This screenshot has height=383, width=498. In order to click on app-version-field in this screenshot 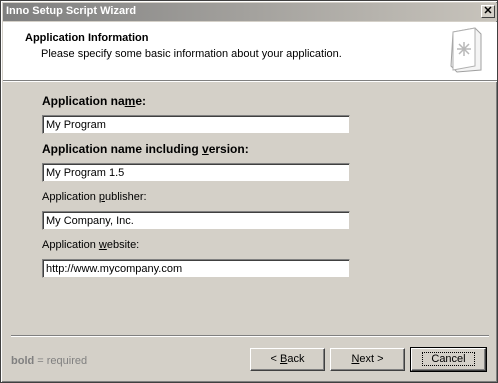, I will do `click(196, 172)`.